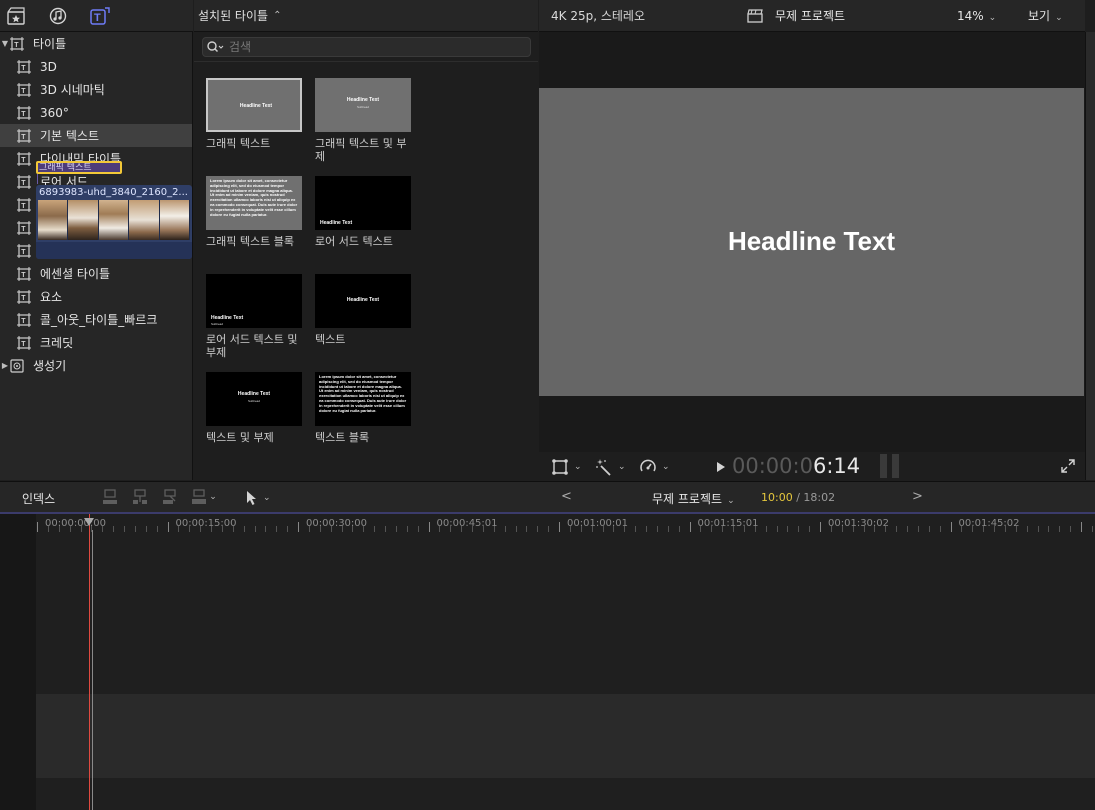 This screenshot has height=810, width=1095. I want to click on title-tile: Headline Text 로어 서드 텍스트, so click(365, 212).